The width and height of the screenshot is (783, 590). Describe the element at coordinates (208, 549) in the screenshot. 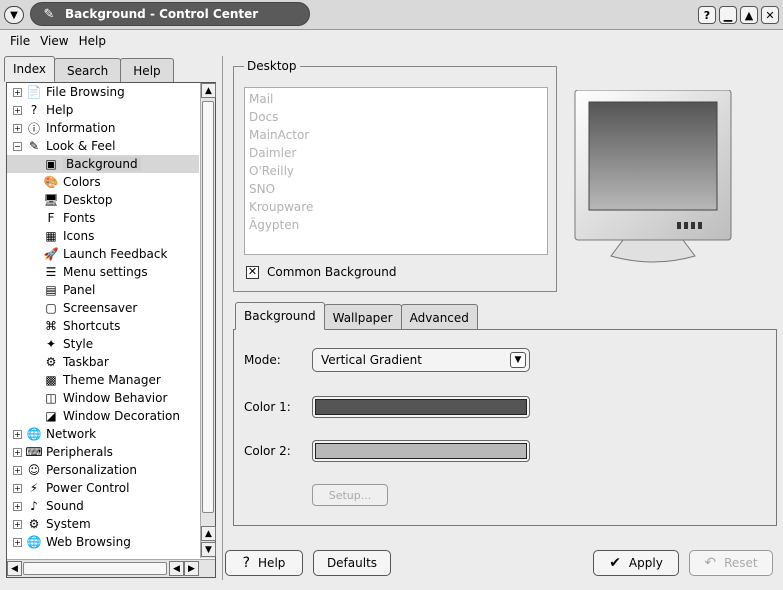

I see `scroll-down-icon: ▼` at that location.